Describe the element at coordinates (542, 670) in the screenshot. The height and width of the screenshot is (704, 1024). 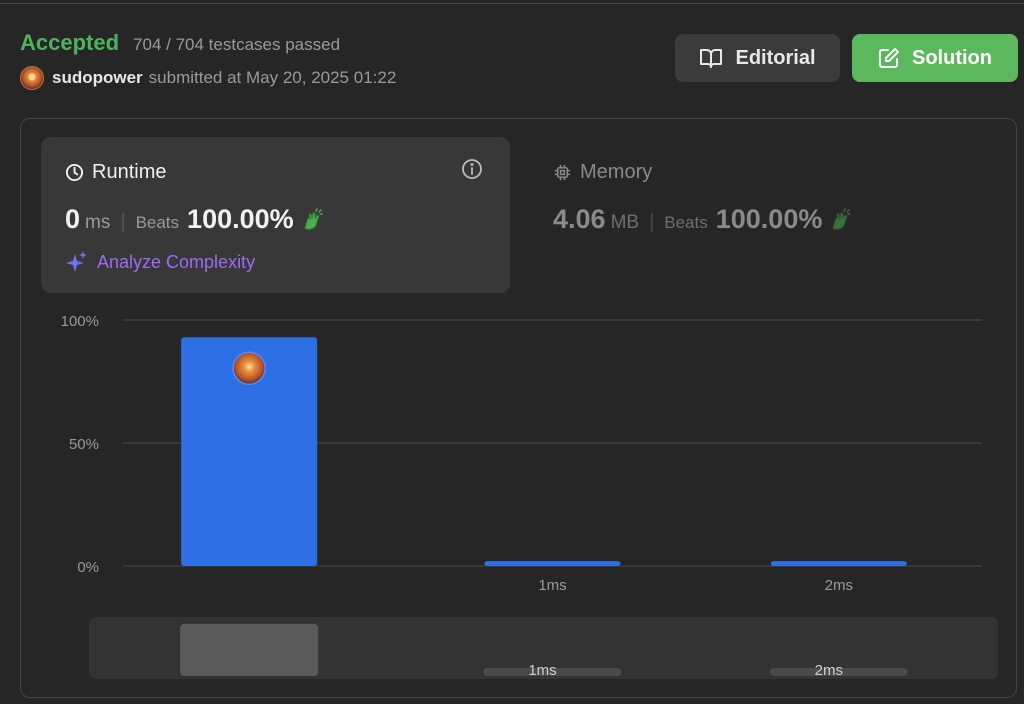
I see `overview-tick-label: 1ms` at that location.